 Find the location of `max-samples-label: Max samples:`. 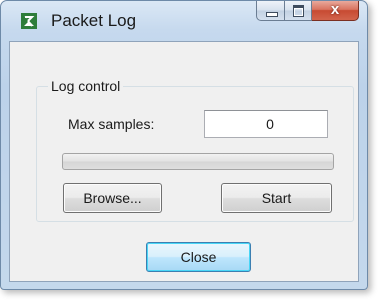

max-samples-label: Max samples: is located at coordinates (111, 124).